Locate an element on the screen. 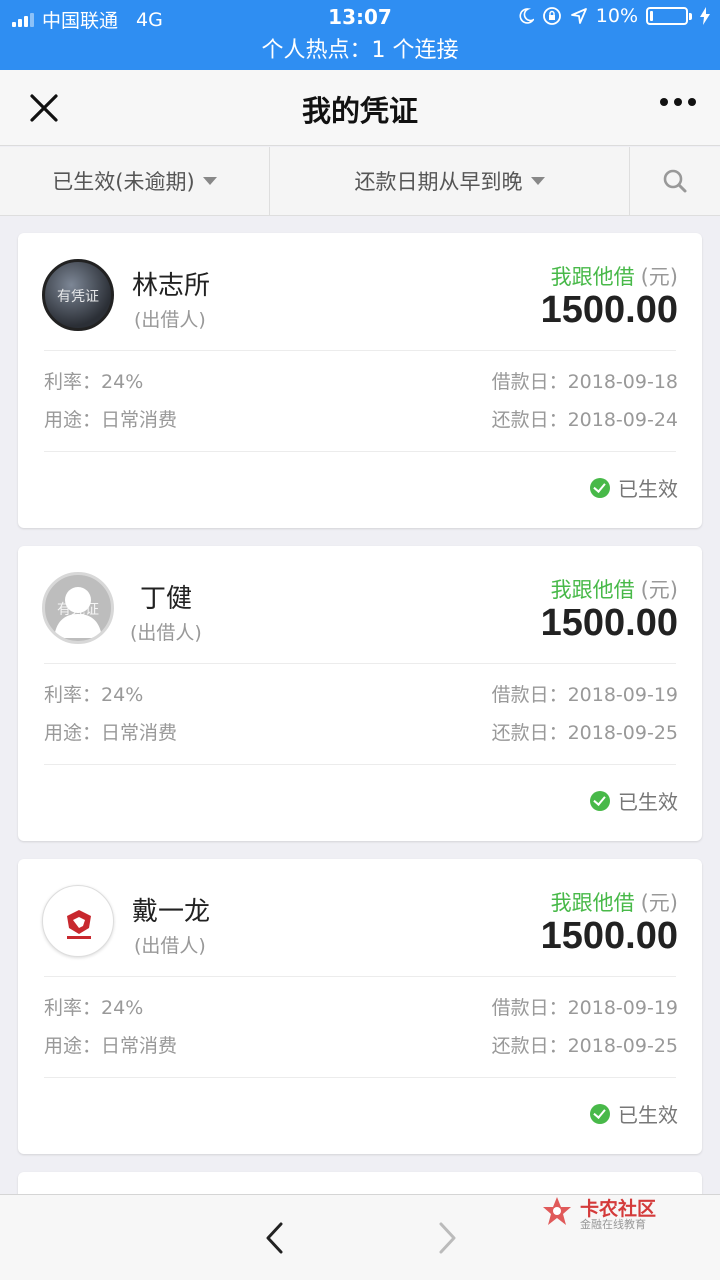 The height and width of the screenshot is (1280, 720). avatar is located at coordinates (78, 921).